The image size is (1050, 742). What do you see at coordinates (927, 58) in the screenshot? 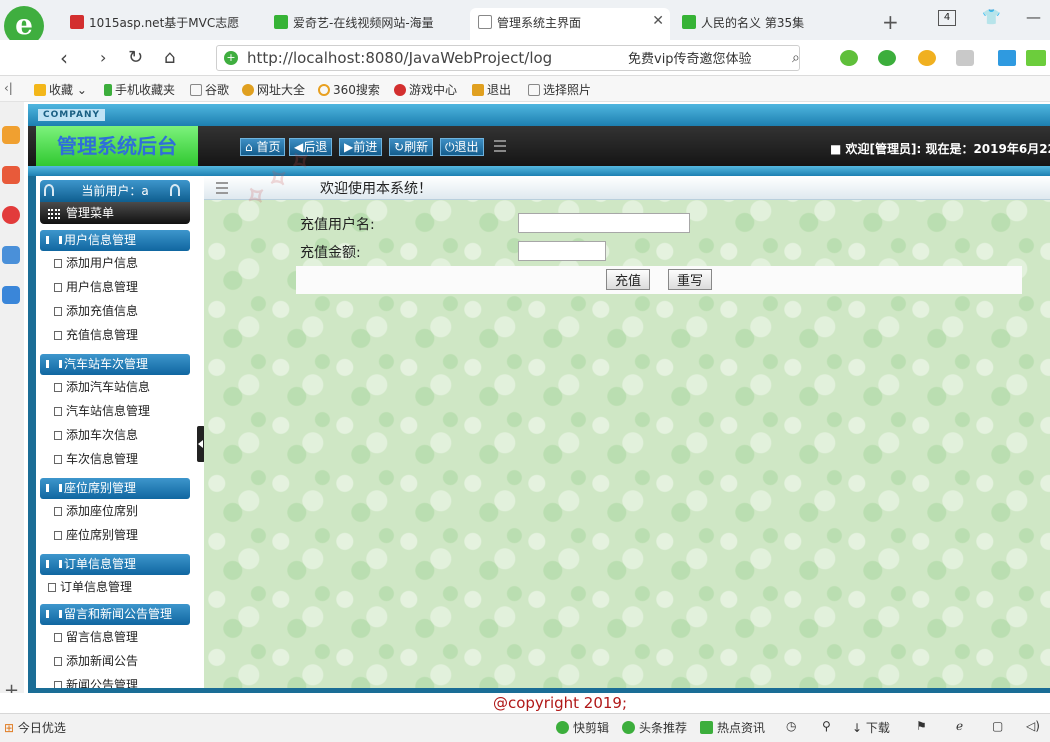
I see `coin-icon` at bounding box center [927, 58].